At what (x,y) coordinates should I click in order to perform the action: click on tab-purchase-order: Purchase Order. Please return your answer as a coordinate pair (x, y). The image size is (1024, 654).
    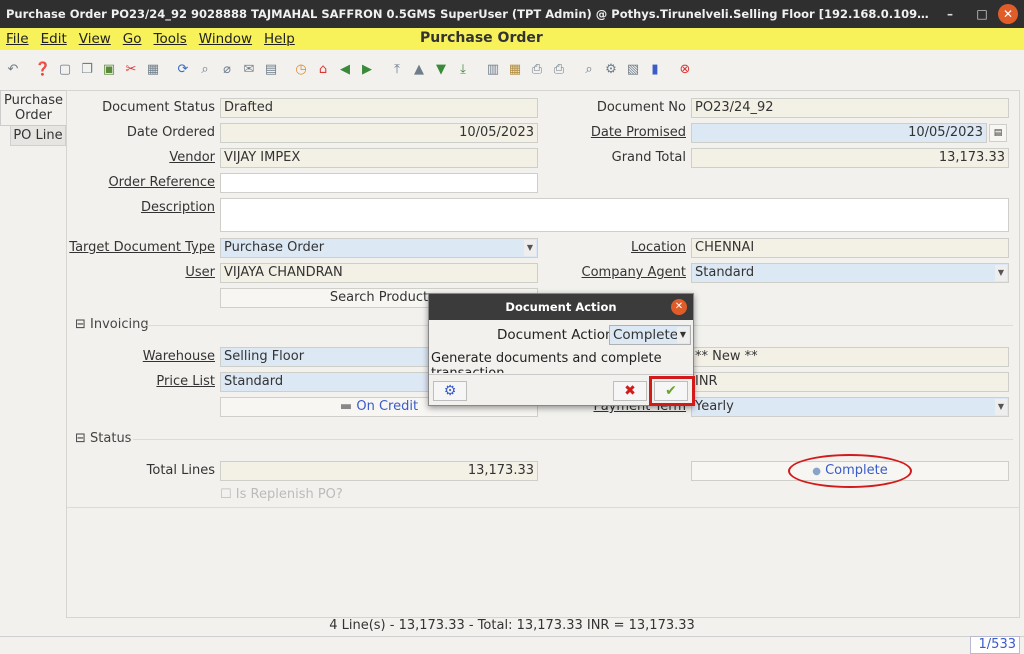
    Looking at the image, I should click on (33, 108).